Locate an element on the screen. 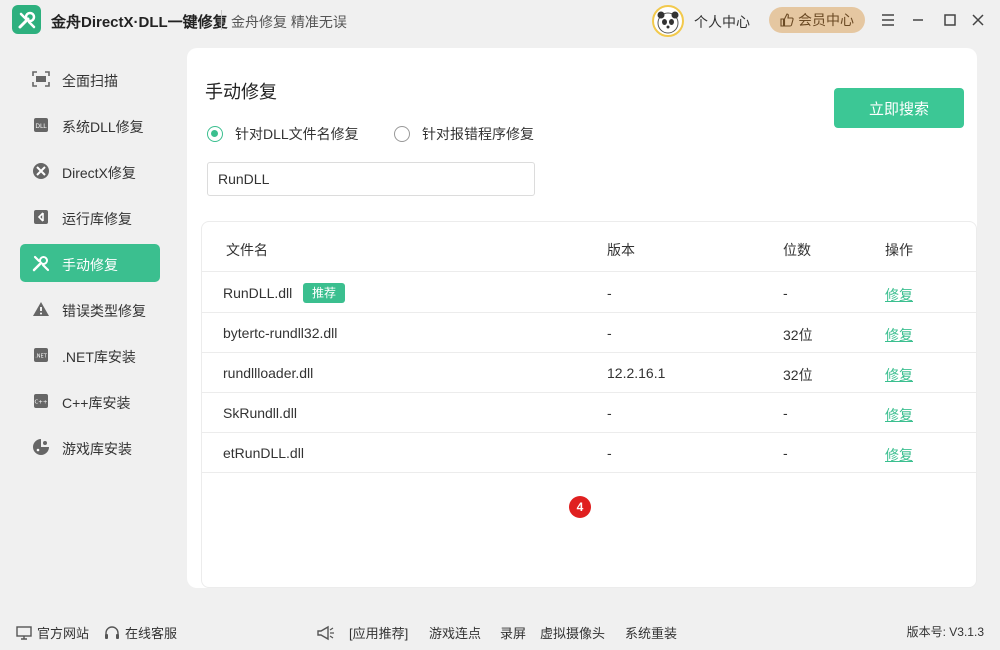 The image size is (1000, 650). svg-text: .NET is located at coordinates (41, 357).